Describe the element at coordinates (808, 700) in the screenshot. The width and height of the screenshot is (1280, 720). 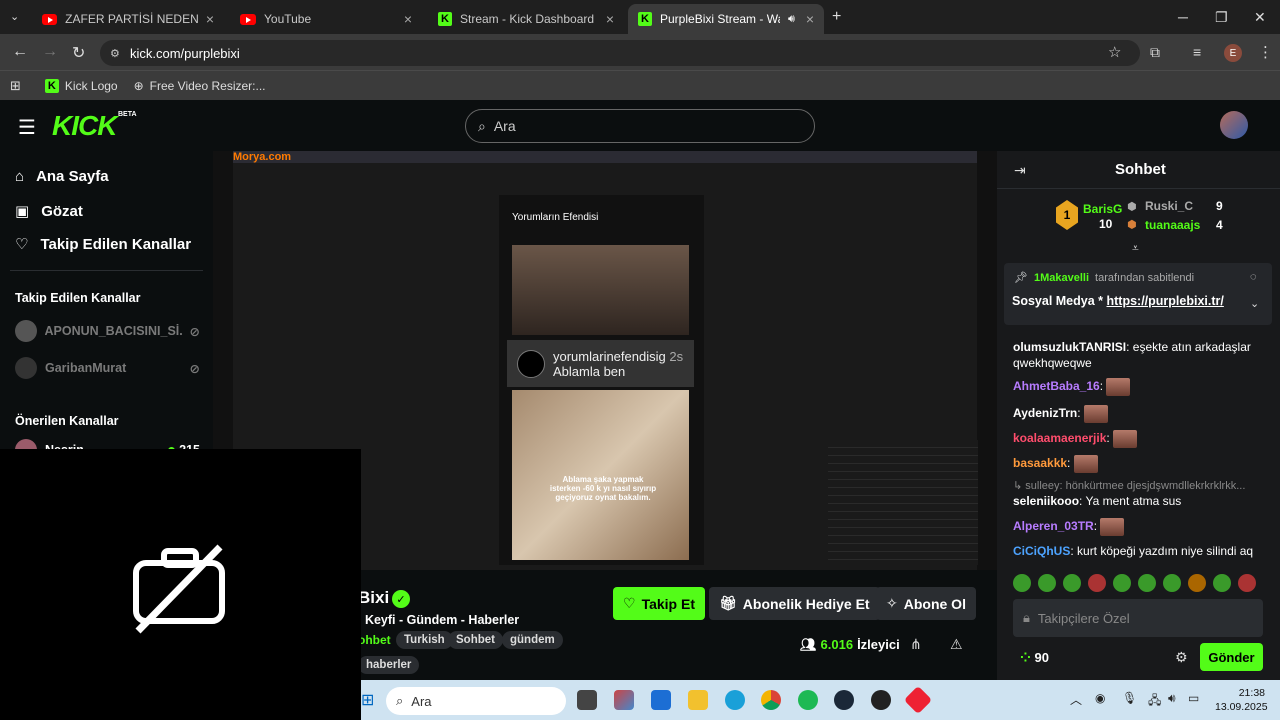
I see `spotify-icon` at that location.